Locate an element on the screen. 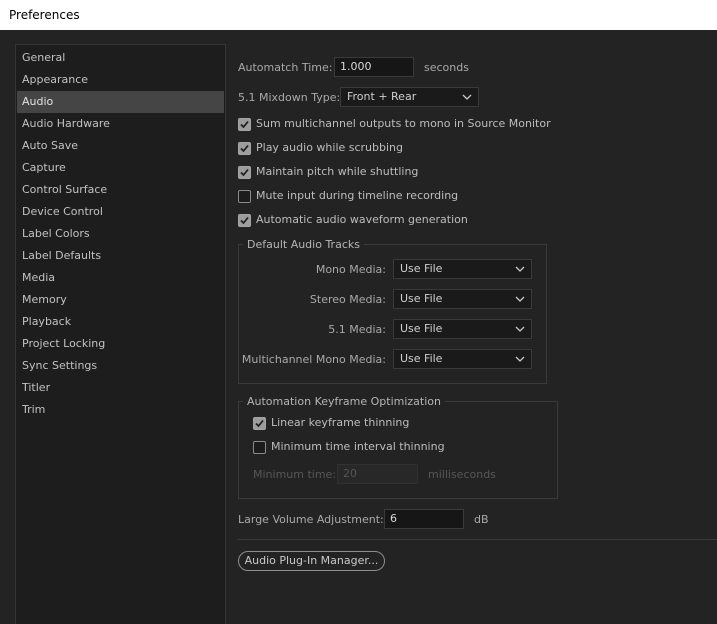  mixdown-type-select: Front + Rear is located at coordinates (409, 97).